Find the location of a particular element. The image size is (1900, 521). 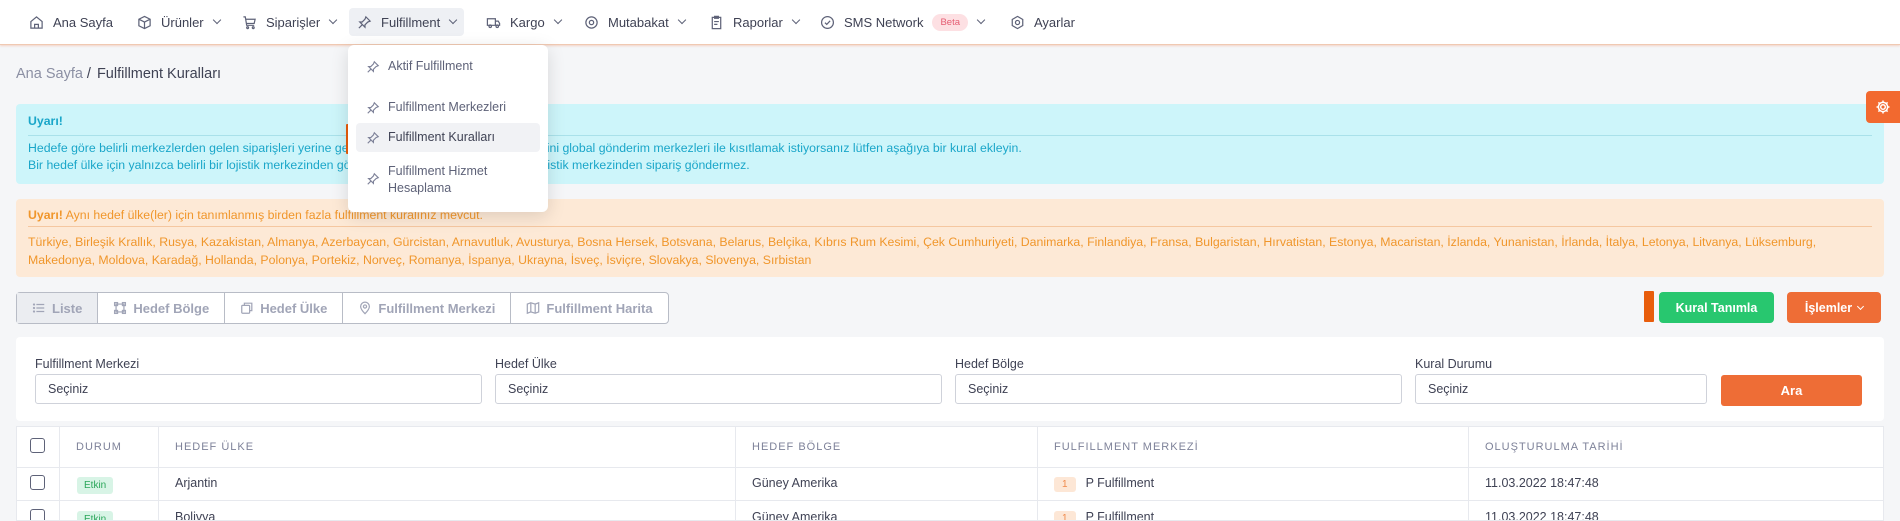

truck-icon is located at coordinates (493, 22).